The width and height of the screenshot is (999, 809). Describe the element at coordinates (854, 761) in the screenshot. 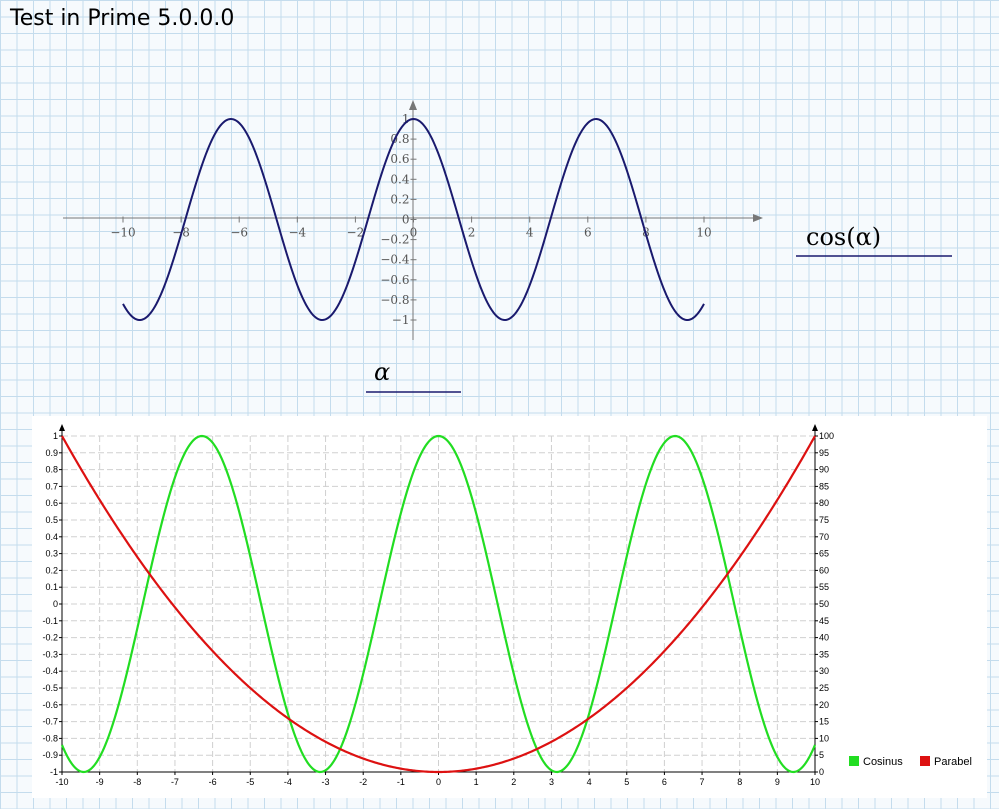

I see `legend-swatch-cosinus` at that location.